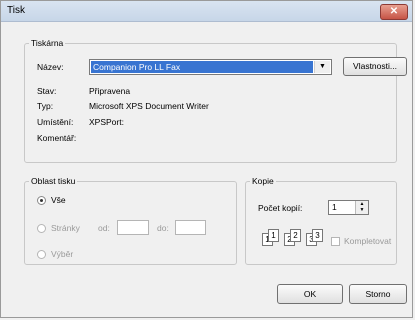 This screenshot has height=320, width=415. I want to click on cancel-button: Storno, so click(378, 294).